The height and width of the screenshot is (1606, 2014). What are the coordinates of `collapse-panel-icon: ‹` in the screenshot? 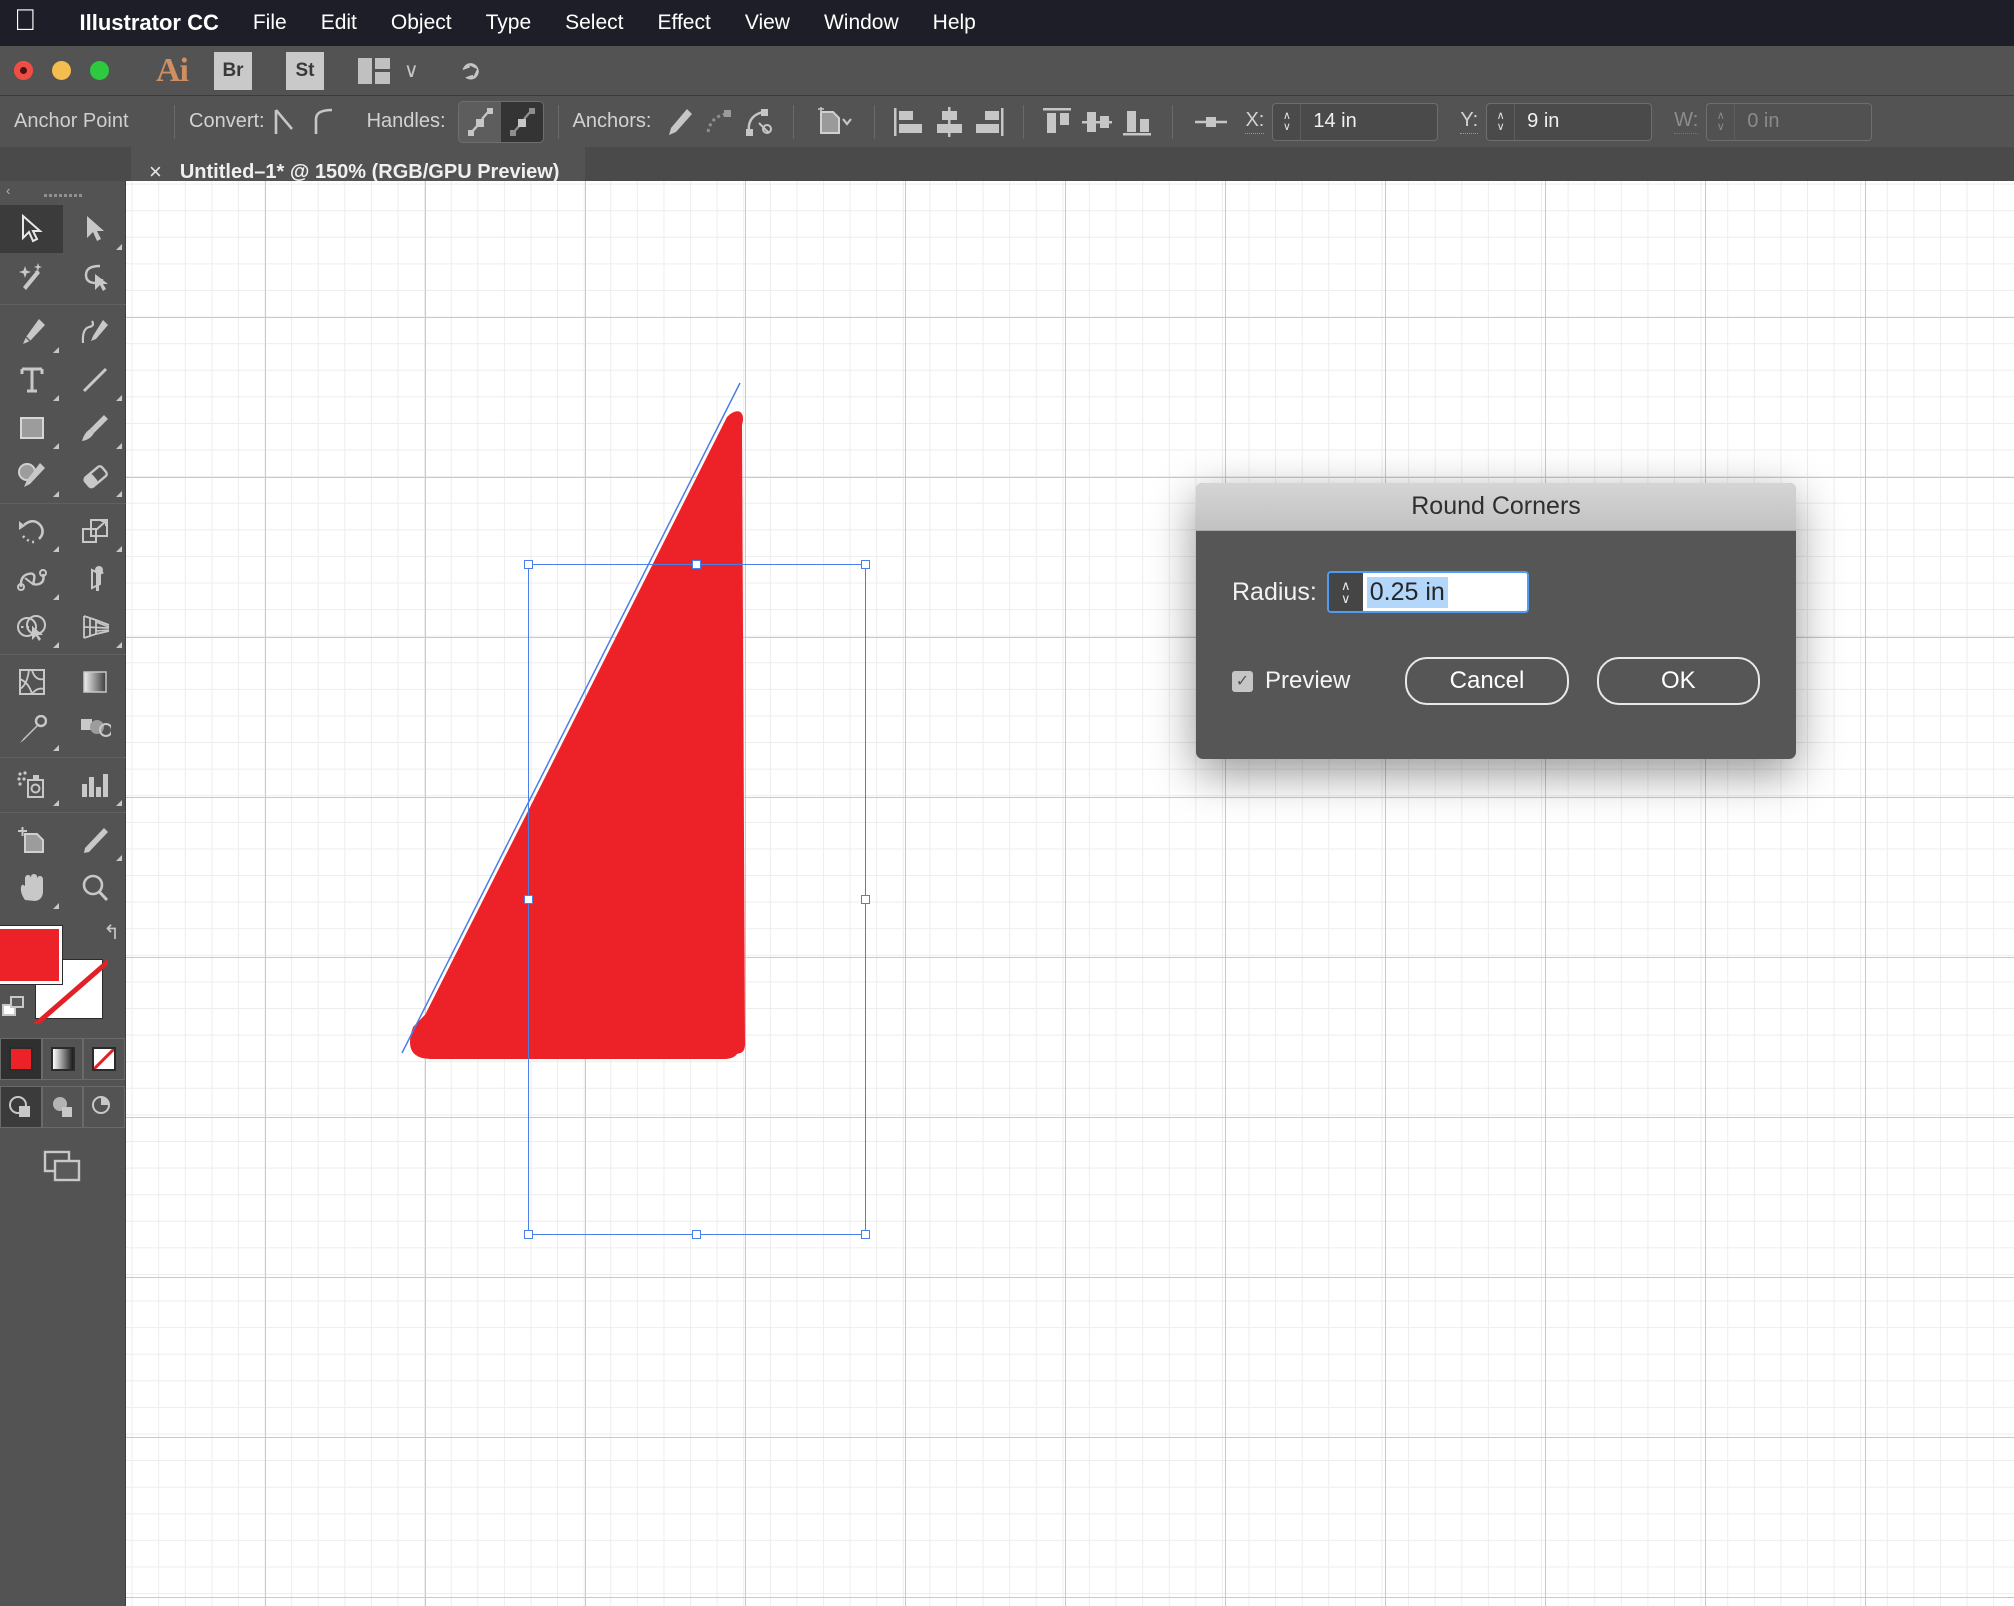 It's located at (8, 190).